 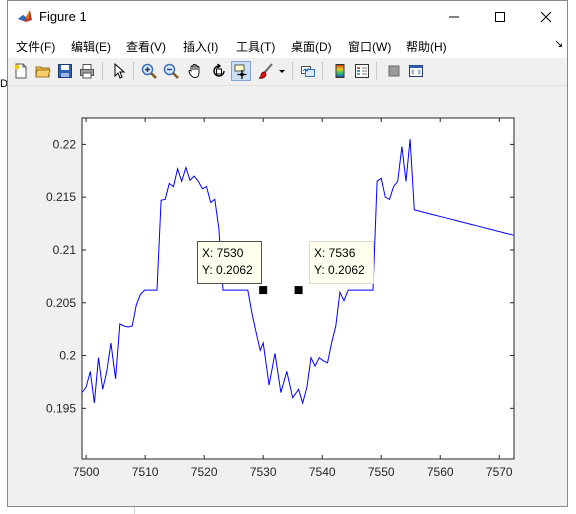 What do you see at coordinates (227, 270) in the screenshot?
I see `datatip-1-y: Y: 0.2062` at bounding box center [227, 270].